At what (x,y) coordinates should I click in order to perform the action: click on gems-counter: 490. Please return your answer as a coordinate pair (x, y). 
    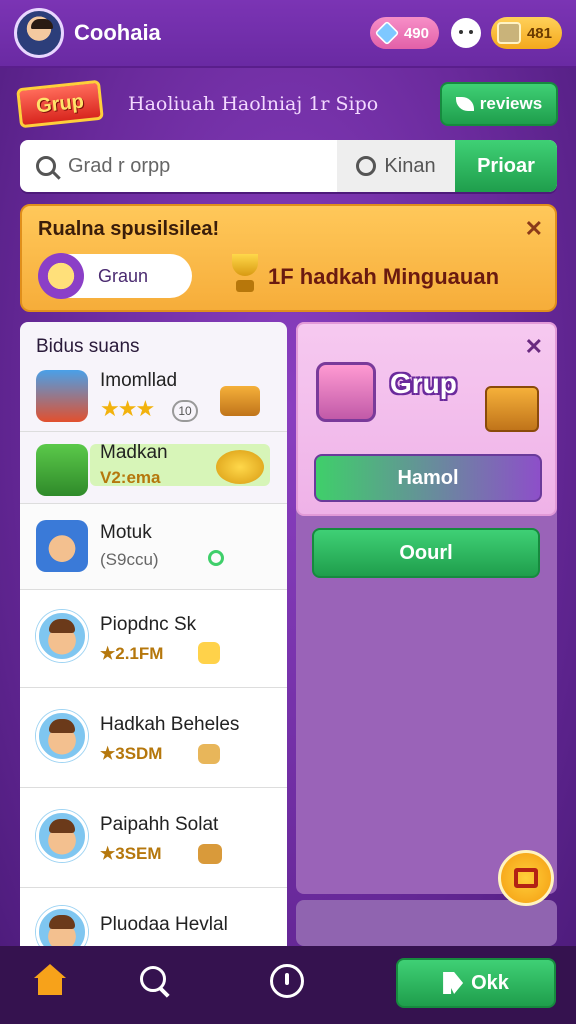
    Looking at the image, I should click on (404, 33).